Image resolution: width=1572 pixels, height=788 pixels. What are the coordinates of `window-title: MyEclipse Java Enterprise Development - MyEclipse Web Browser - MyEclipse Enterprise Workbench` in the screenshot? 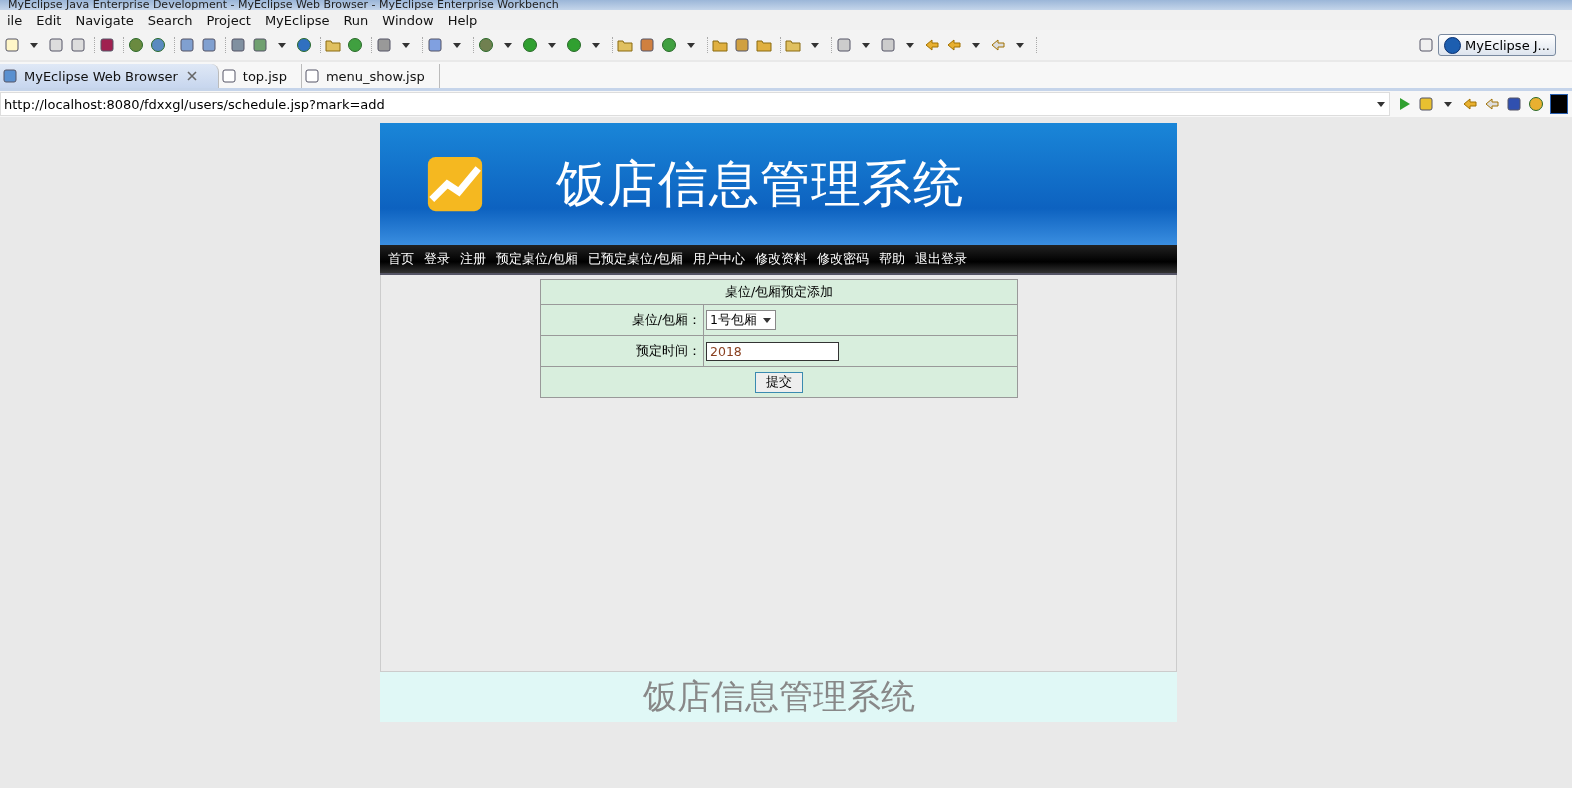 It's located at (283, 5).